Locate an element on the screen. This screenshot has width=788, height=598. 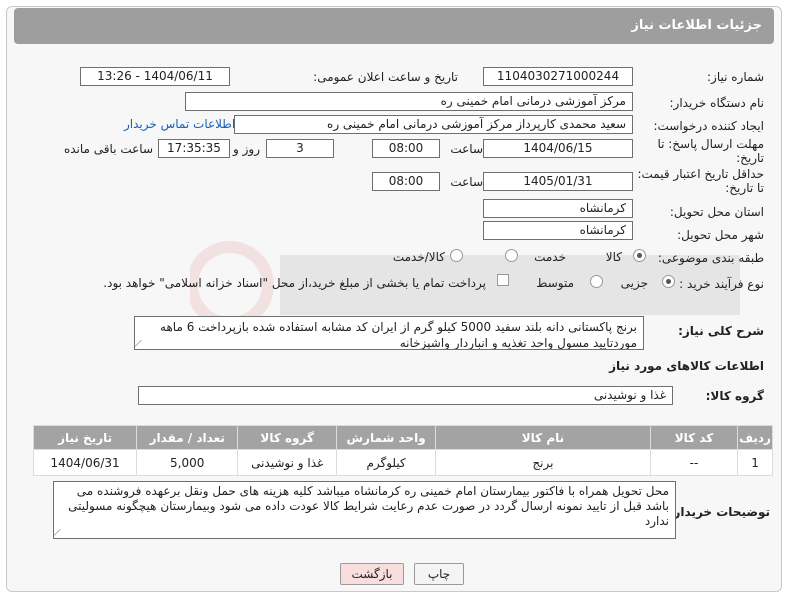
print-button: چاپ is located at coordinates (439, 574).